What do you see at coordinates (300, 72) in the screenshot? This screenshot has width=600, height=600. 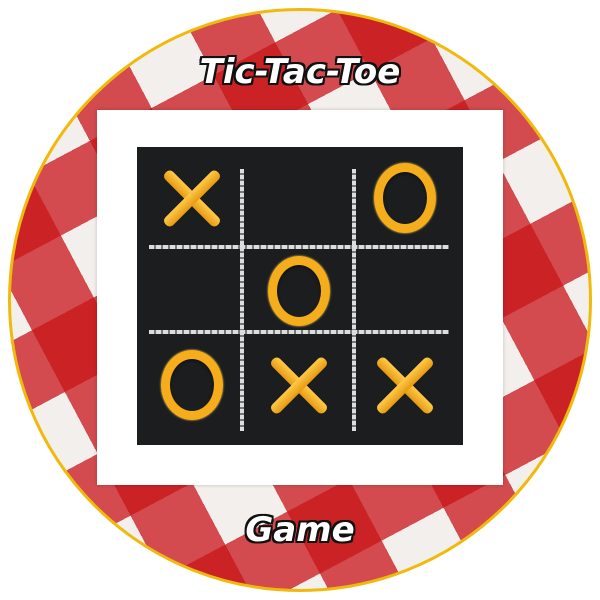 I see `game-title: Tic-Tac-Toe` at bounding box center [300, 72].